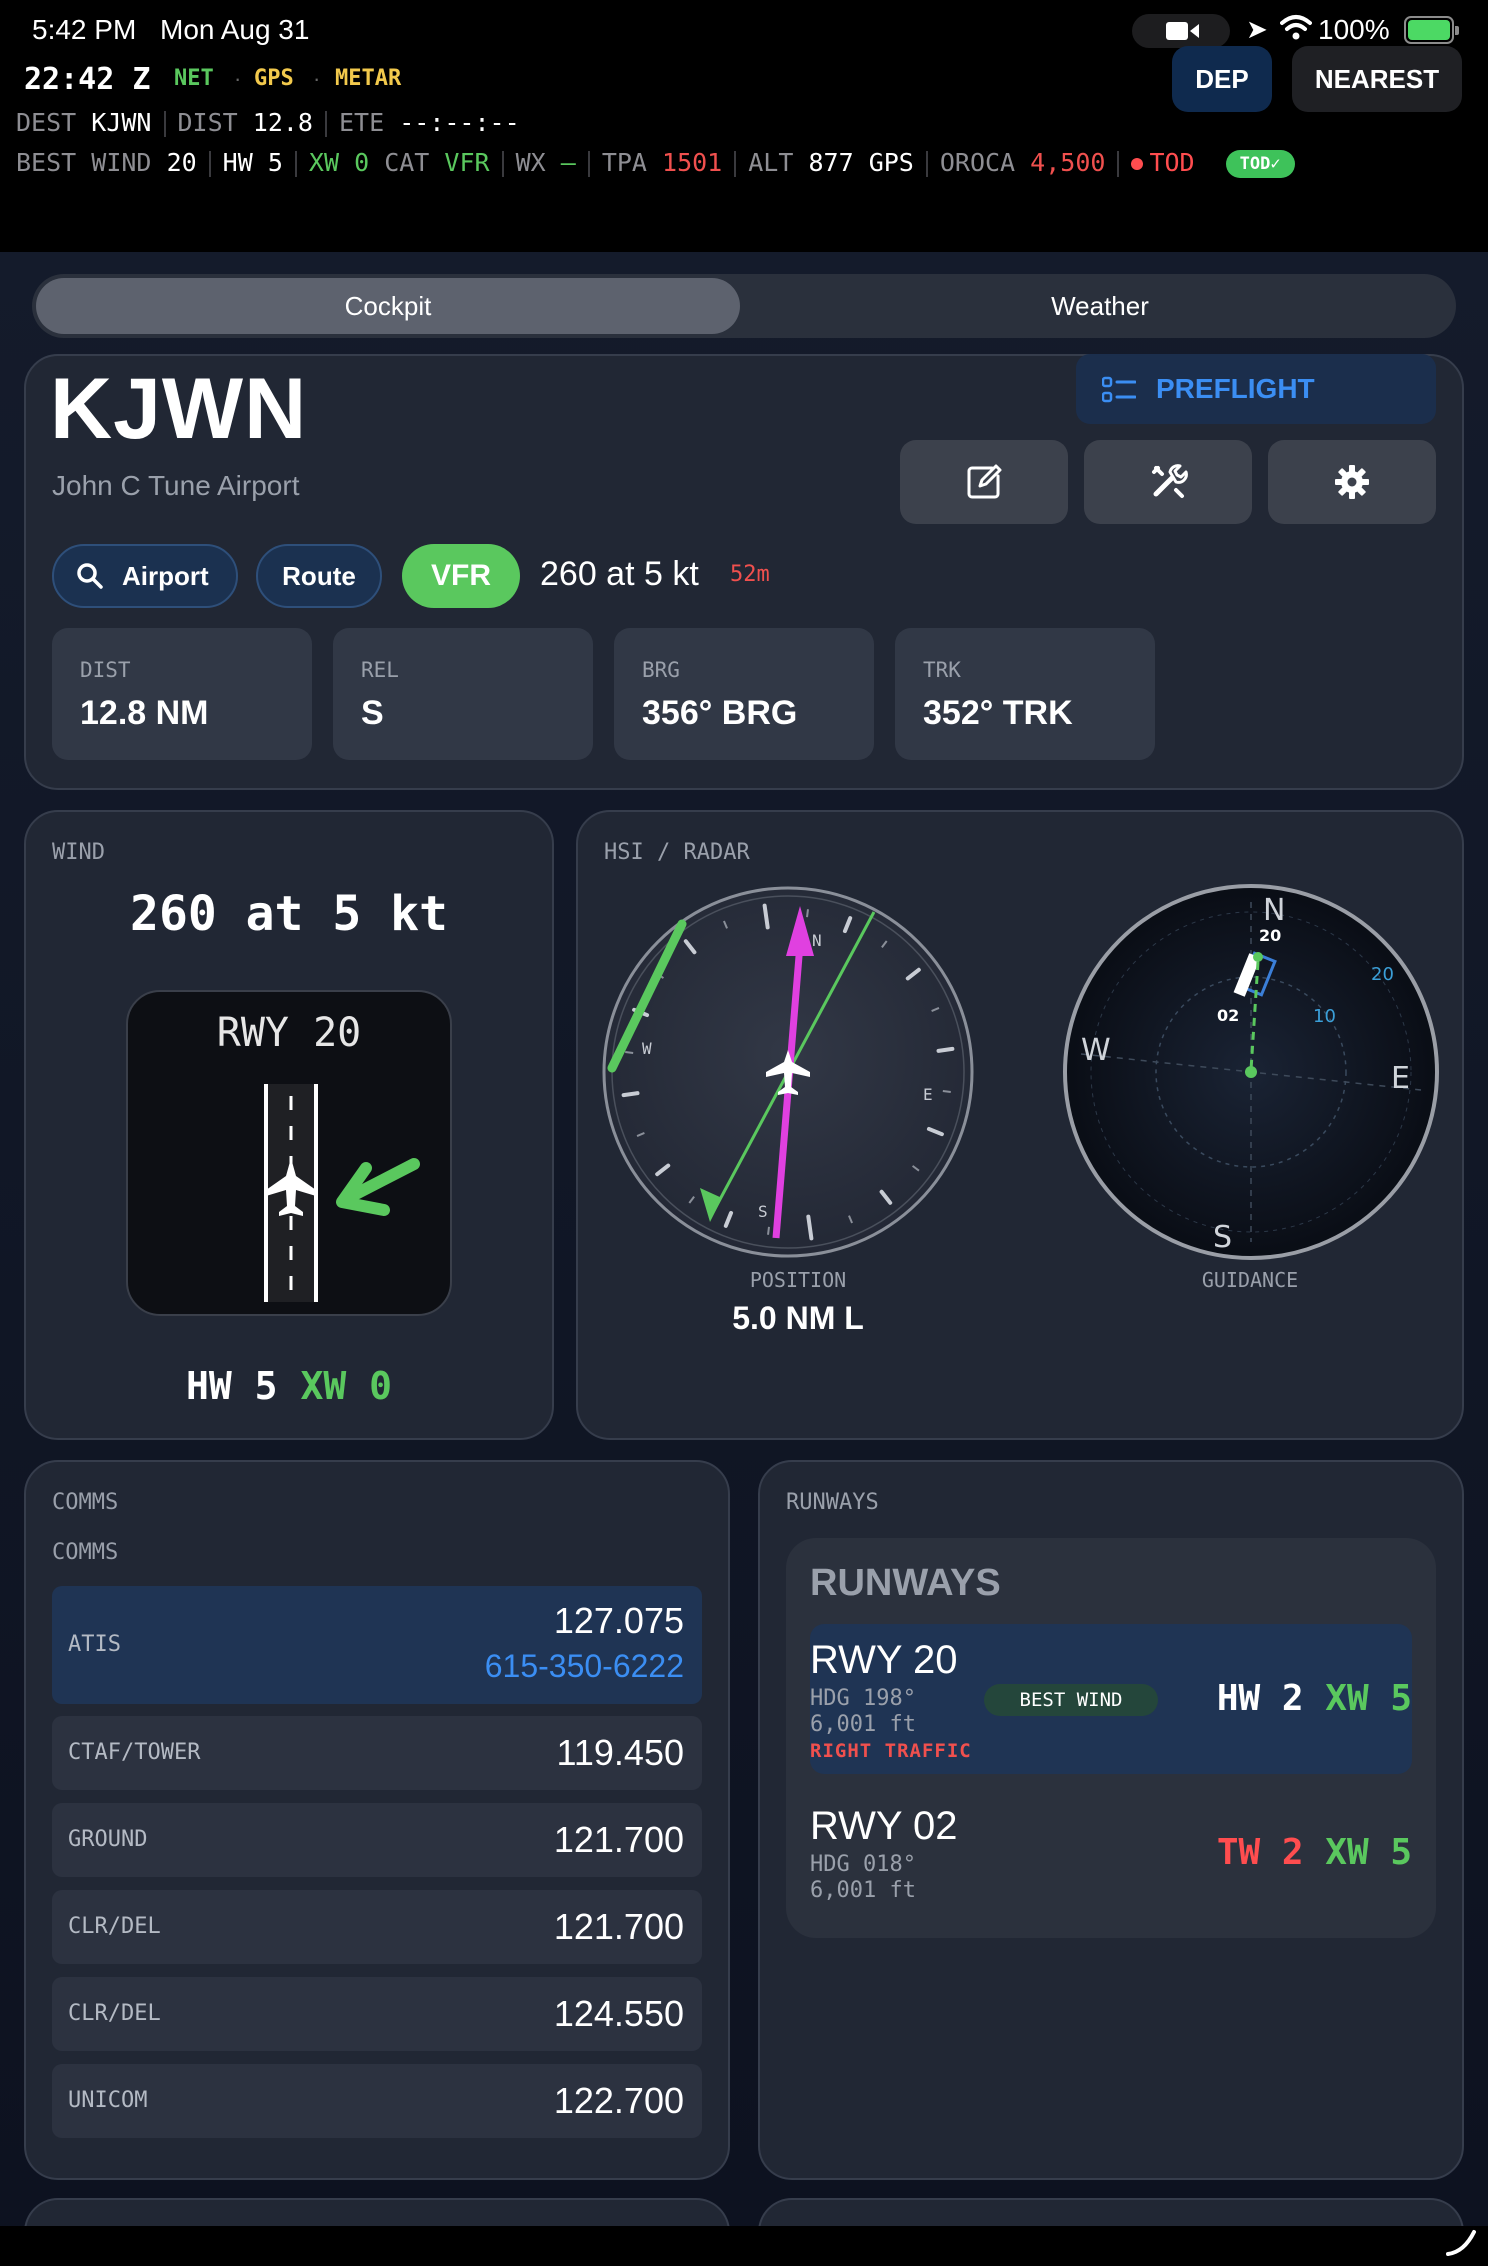 Image resolution: width=1488 pixels, height=2266 pixels. I want to click on source-net: NET, so click(194, 78).